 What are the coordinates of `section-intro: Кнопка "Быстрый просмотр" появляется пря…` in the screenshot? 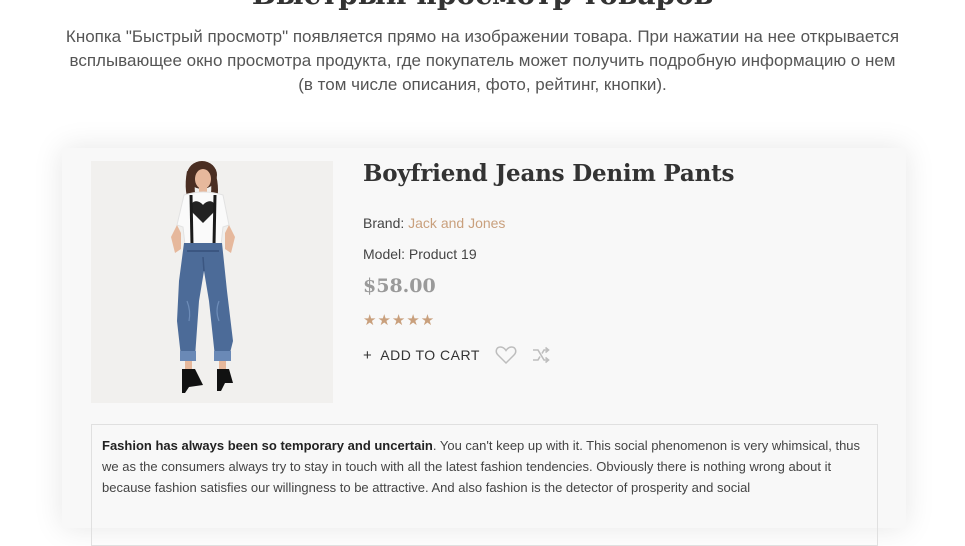 It's located at (482, 60).